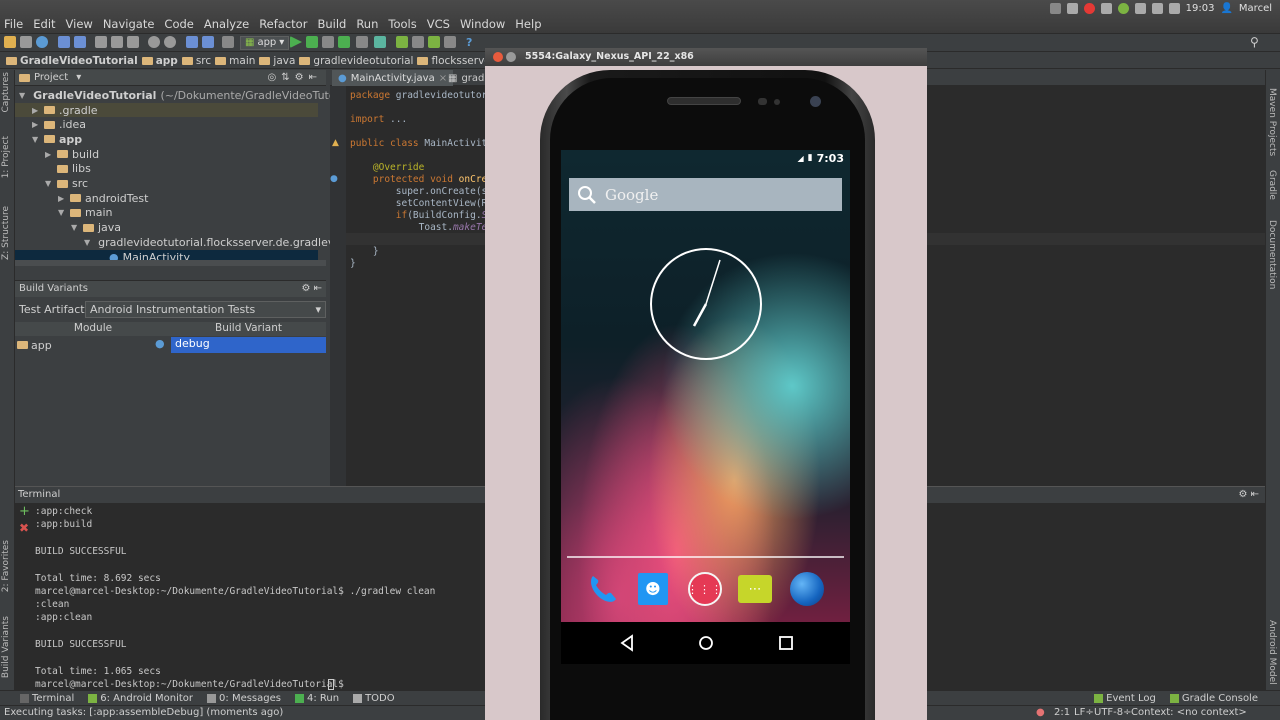  I want to click on vtab-favorites: 2: Favorites, so click(6, 566).